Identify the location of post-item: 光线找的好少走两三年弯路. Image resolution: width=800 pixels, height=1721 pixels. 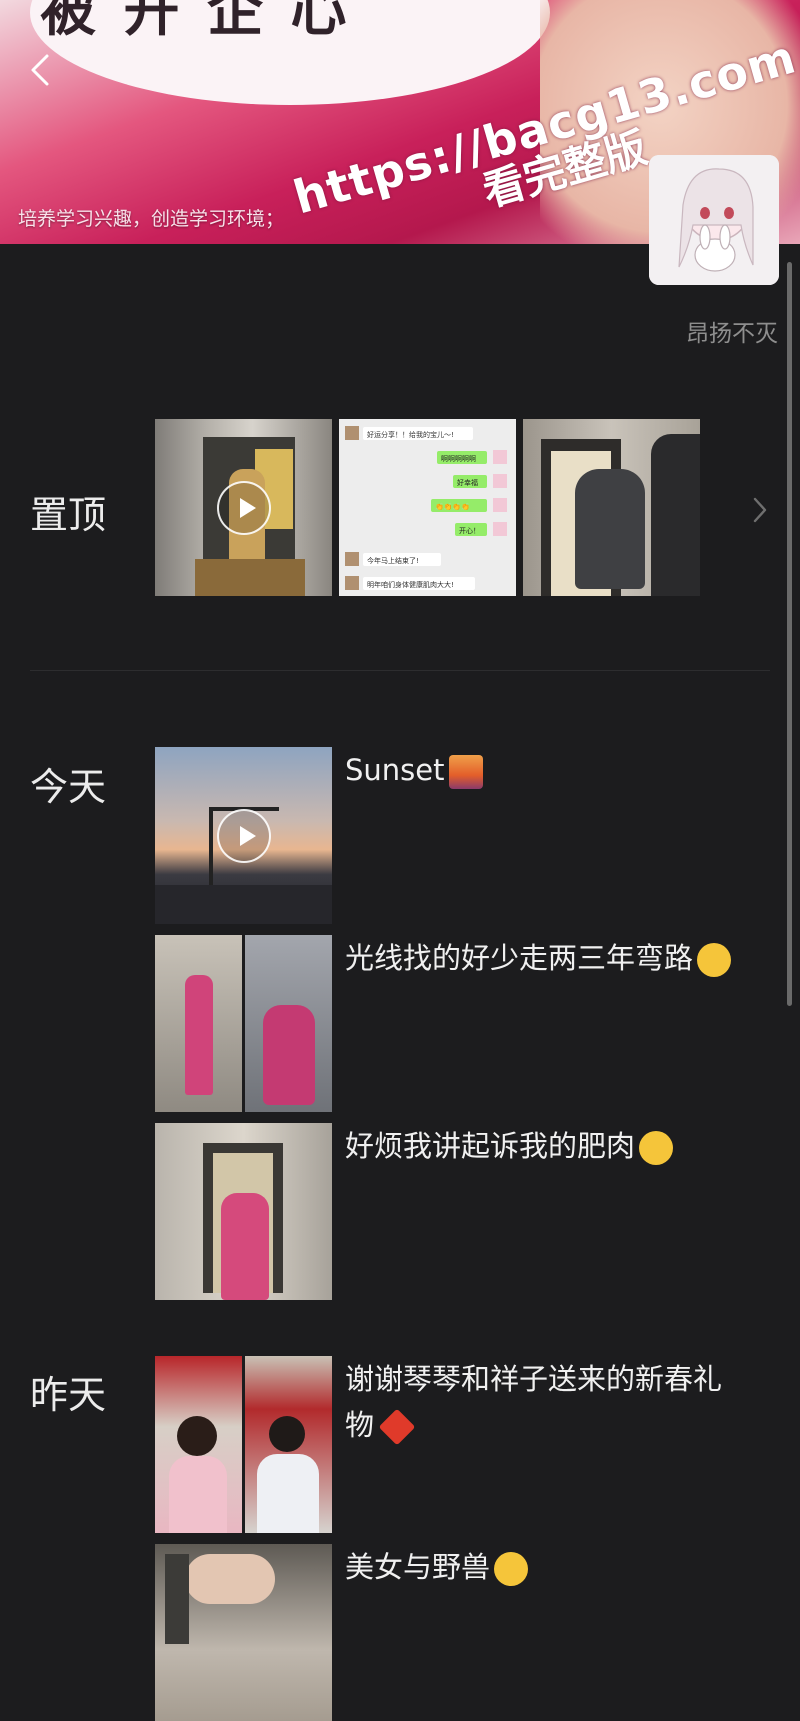
(455, 1023).